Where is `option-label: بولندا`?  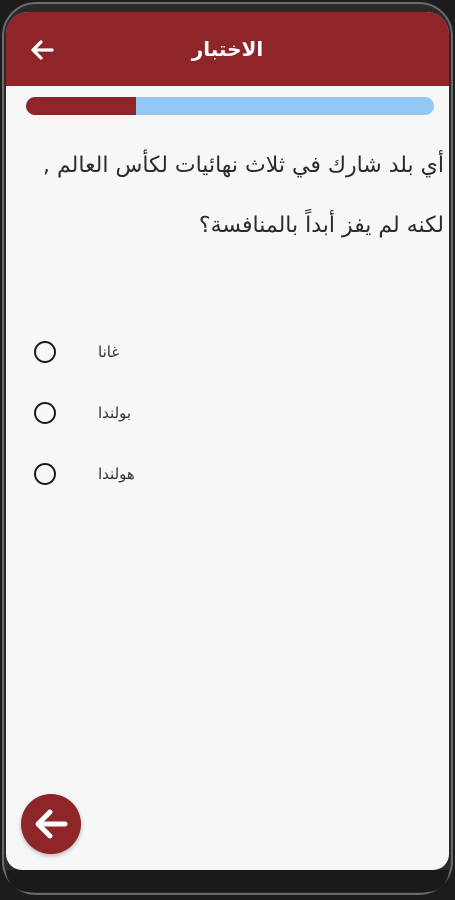 option-label: بولندا is located at coordinates (115, 413).